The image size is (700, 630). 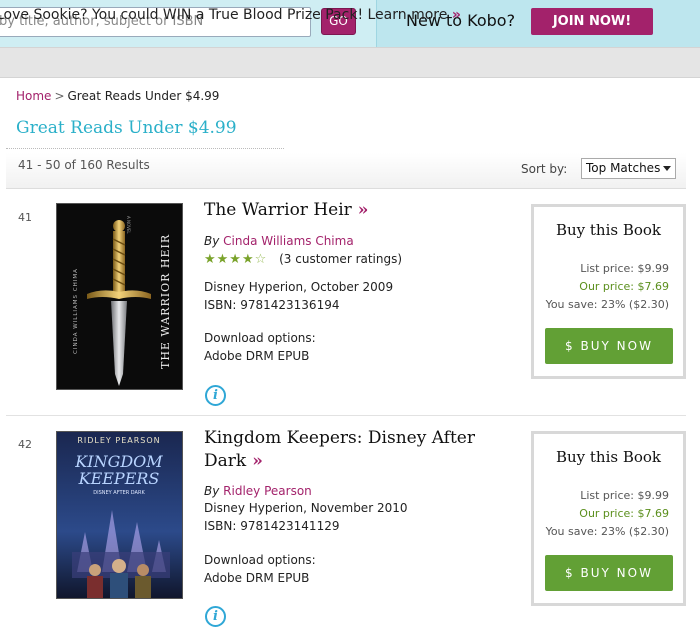 I want to click on row-divider, so click(x=346, y=415).